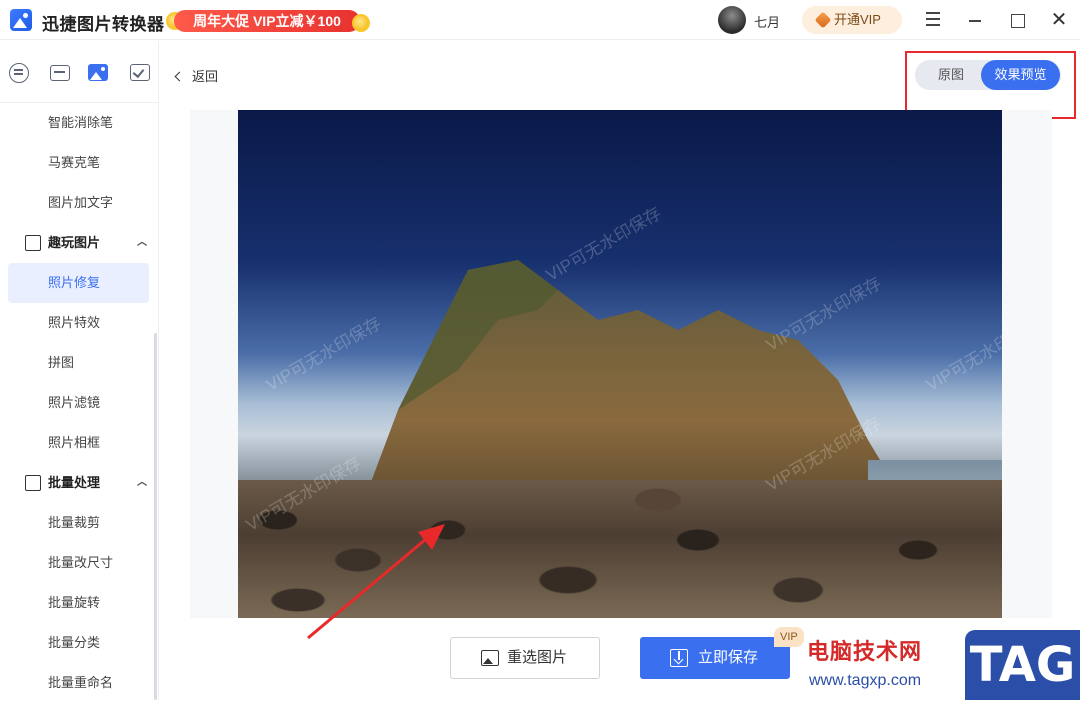 This screenshot has width=1080, height=703. Describe the element at coordinates (376, 582) in the screenshot. I see `annotation-arrow` at that location.